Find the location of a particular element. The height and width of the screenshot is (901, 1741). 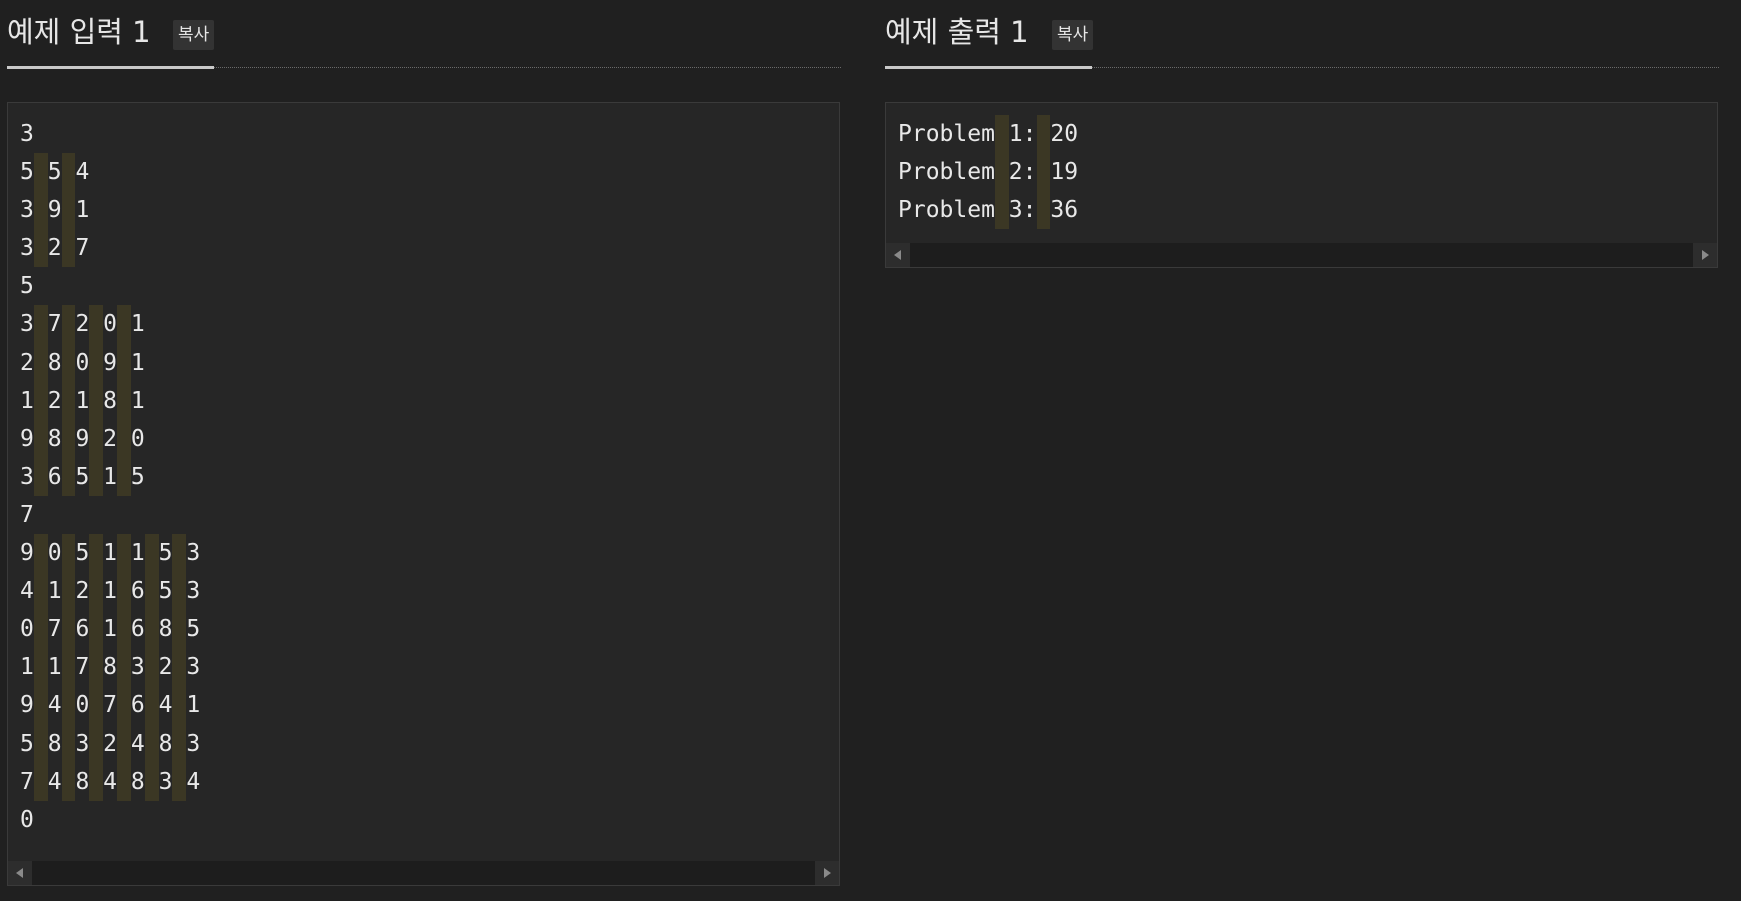

input-line: 3 7 2 0 1 is located at coordinates (423, 324).